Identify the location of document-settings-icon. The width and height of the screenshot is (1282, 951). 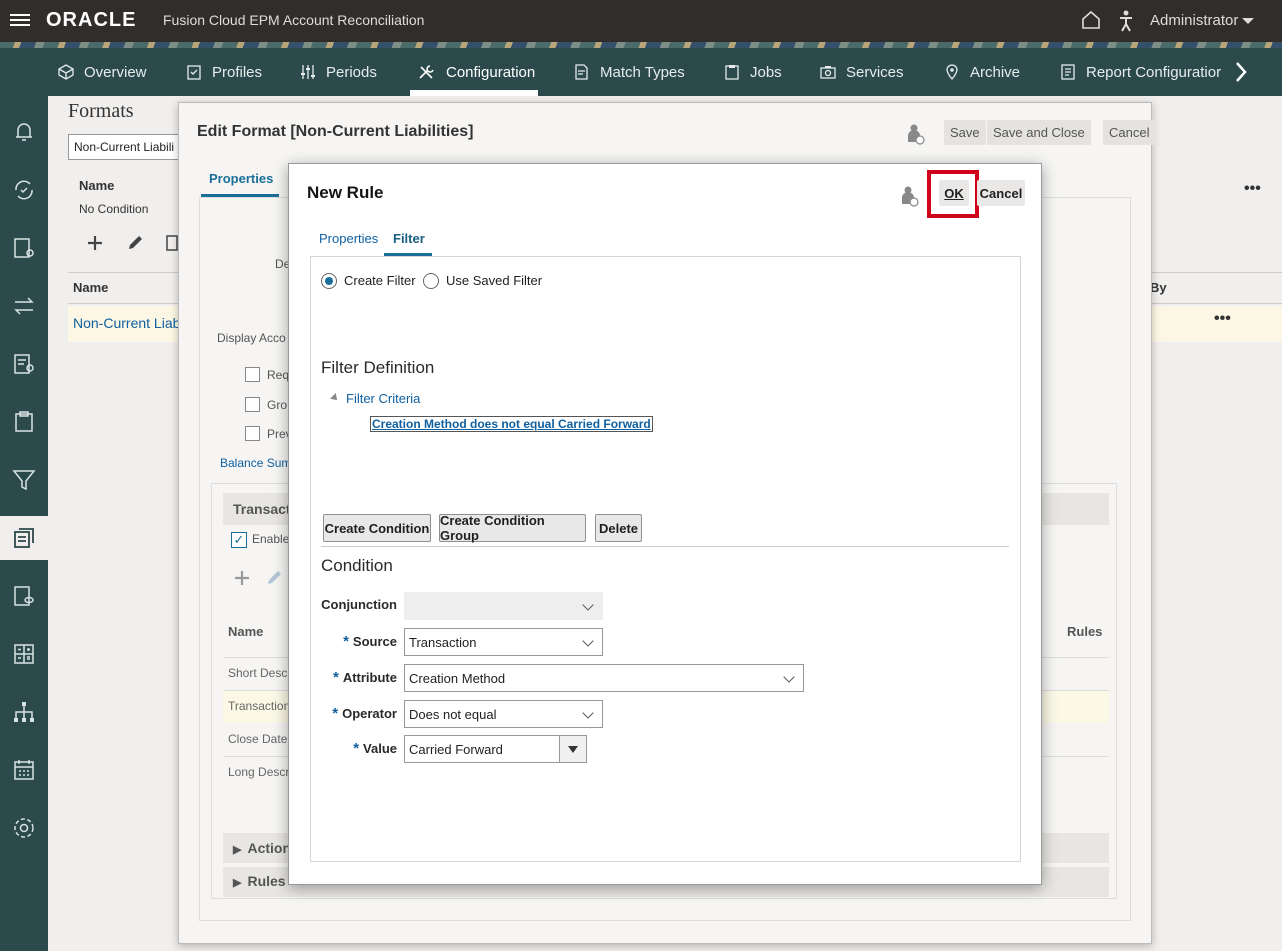
(24, 248).